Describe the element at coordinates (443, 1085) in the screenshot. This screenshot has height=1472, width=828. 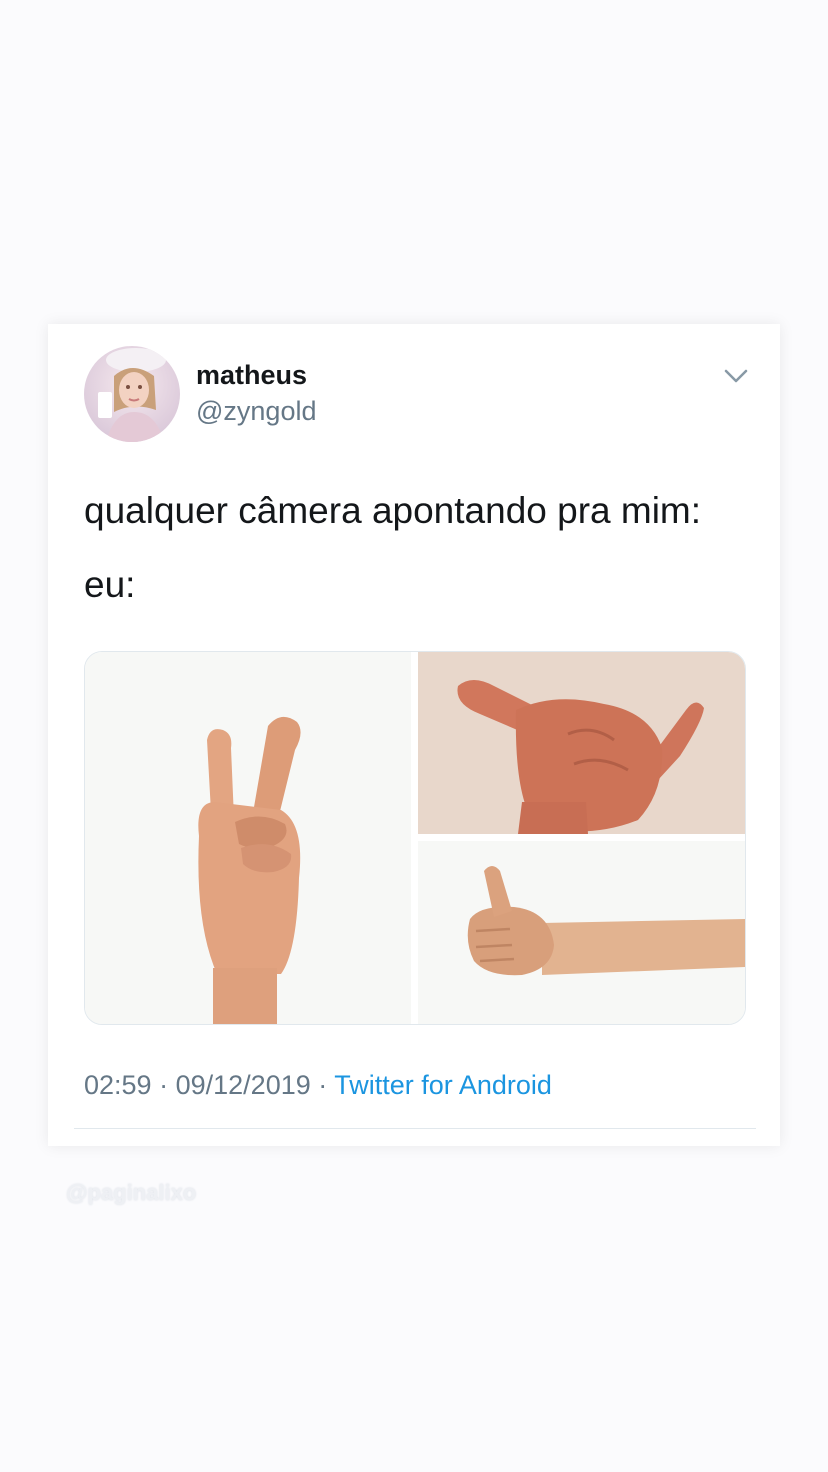
I see `tweet-source-link: Twitter for Android` at that location.